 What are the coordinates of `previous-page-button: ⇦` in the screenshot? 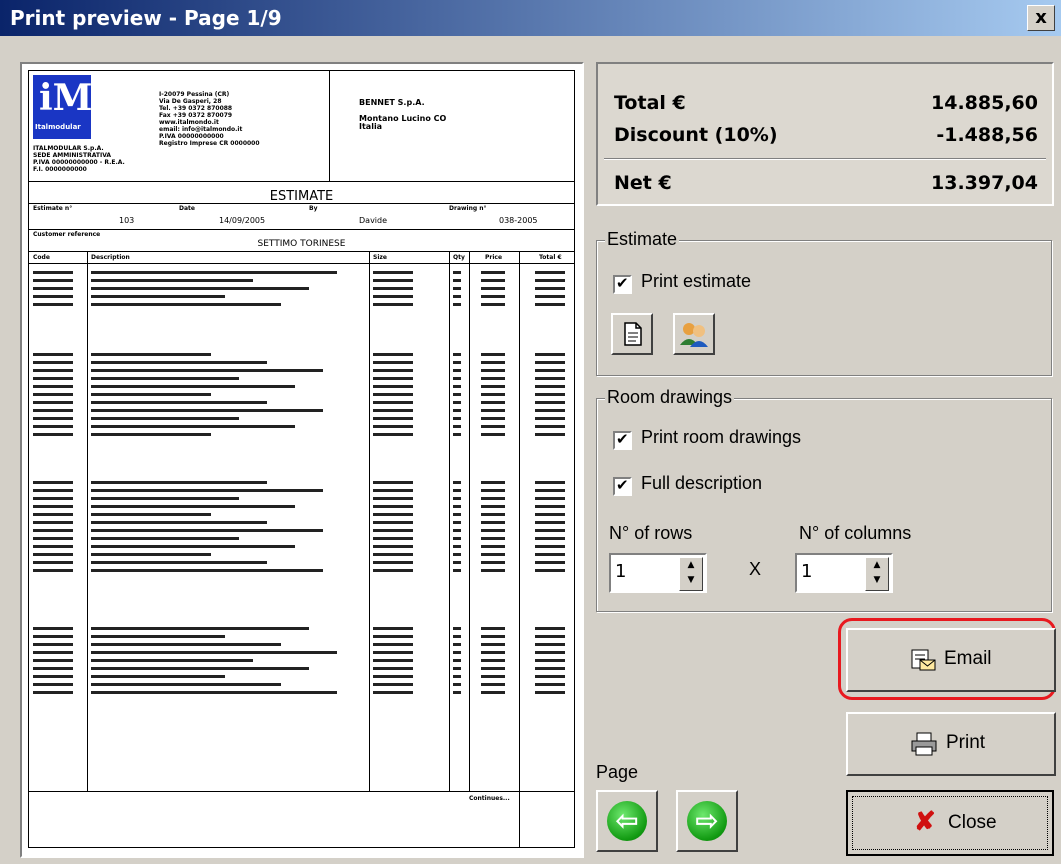 It's located at (627, 821).